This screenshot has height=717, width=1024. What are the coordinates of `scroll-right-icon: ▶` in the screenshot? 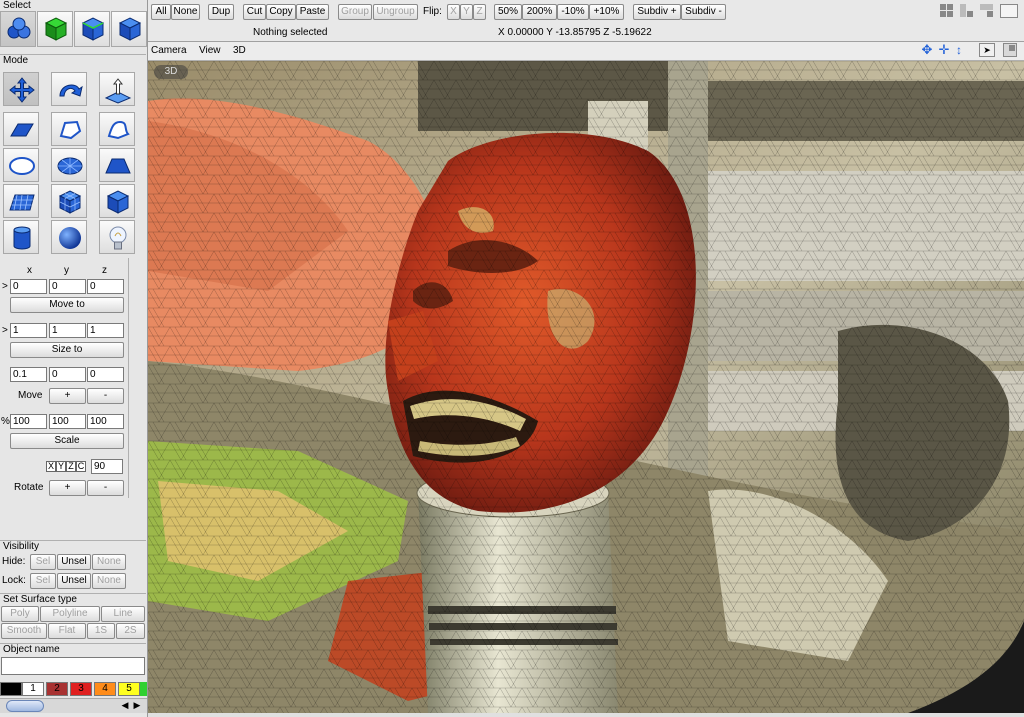 It's located at (137, 705).